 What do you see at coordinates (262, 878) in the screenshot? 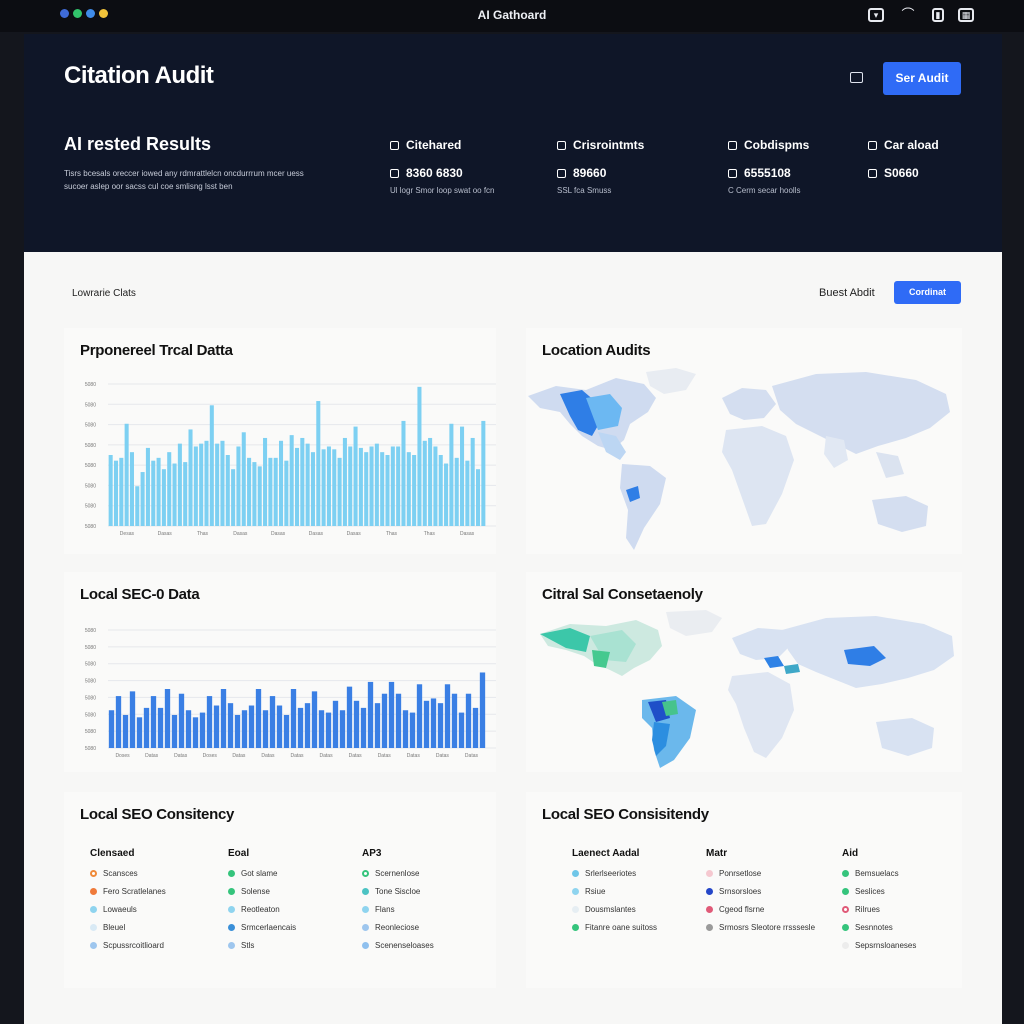
I see `legend-item: Got slame` at bounding box center [262, 878].